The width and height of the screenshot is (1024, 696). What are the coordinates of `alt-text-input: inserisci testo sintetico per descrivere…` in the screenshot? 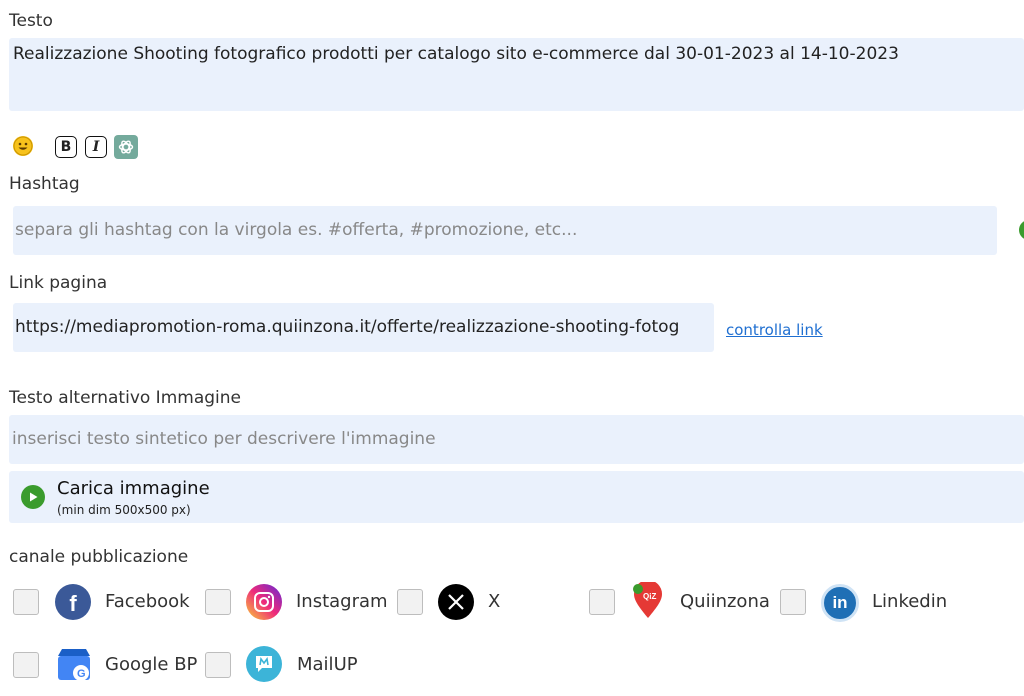 It's located at (516, 439).